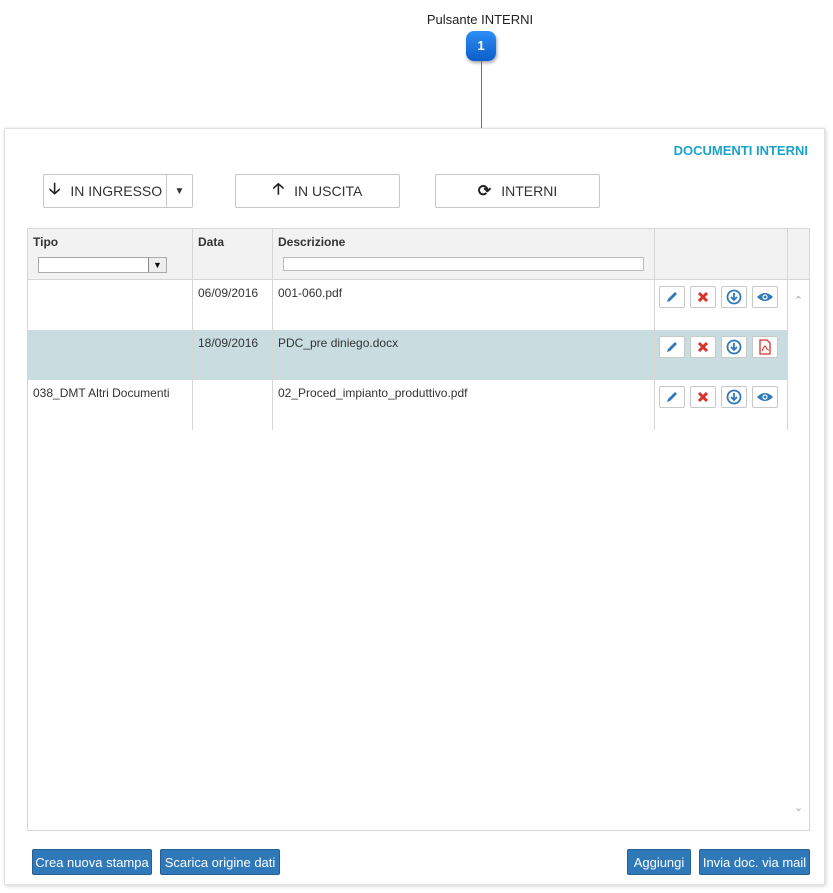 The width and height of the screenshot is (833, 893). What do you see at coordinates (233, 254) in the screenshot?
I see `column-header-data: Data` at bounding box center [233, 254].